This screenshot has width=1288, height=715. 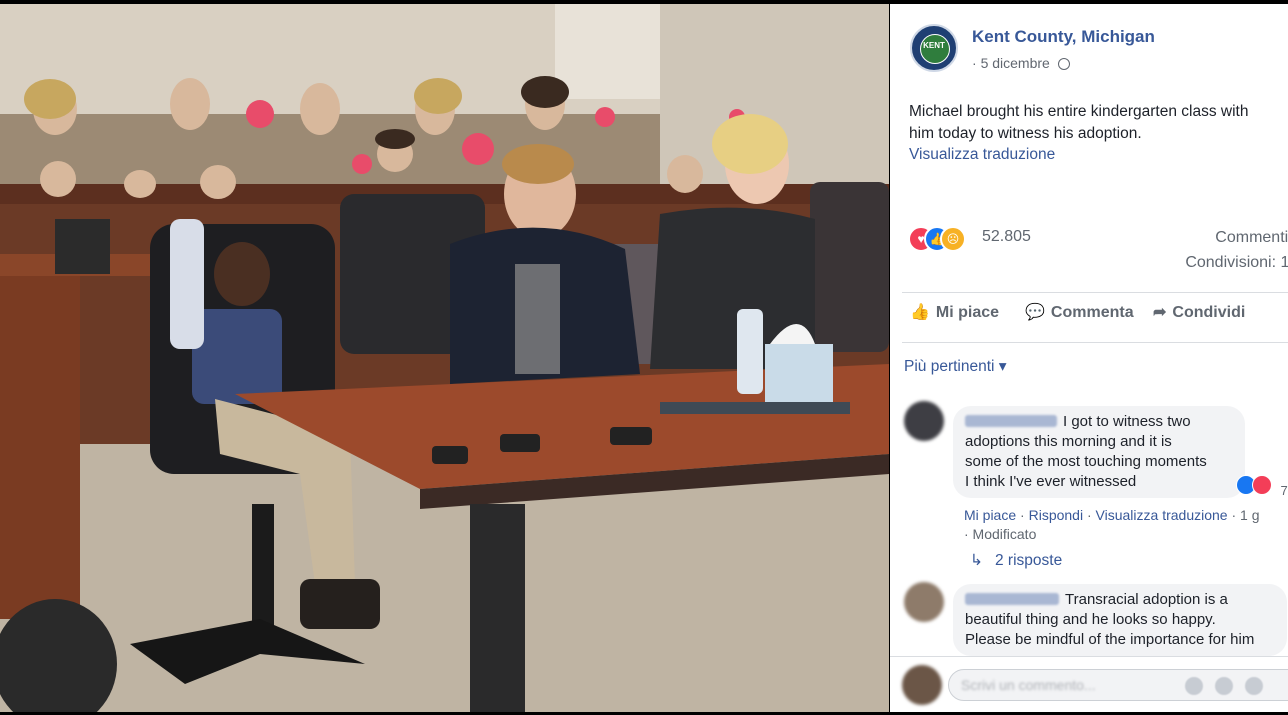 What do you see at coordinates (1146, 599) in the screenshot?
I see `comment-text: Transracial adoption is a` at bounding box center [1146, 599].